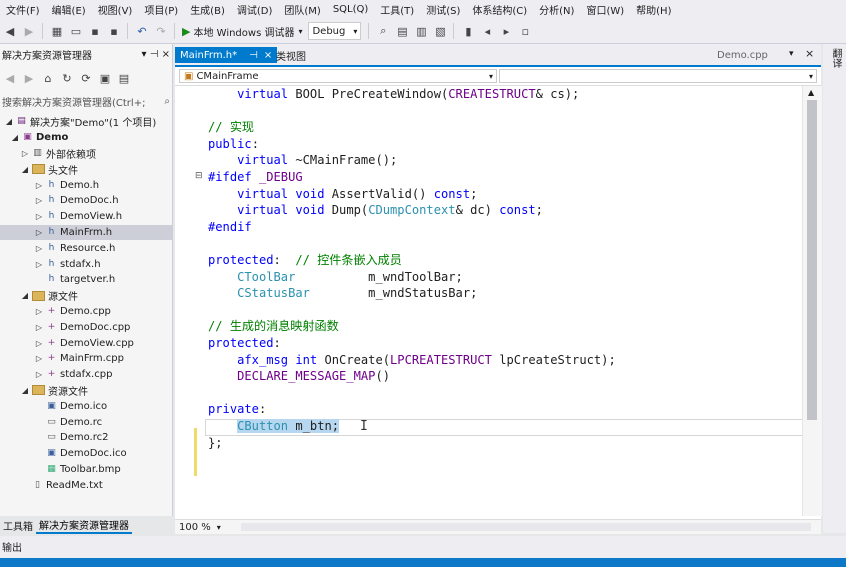 The height and width of the screenshot is (567, 846). What do you see at coordinates (95, 31) in the screenshot?
I see `save-icon: ▪` at bounding box center [95, 31].